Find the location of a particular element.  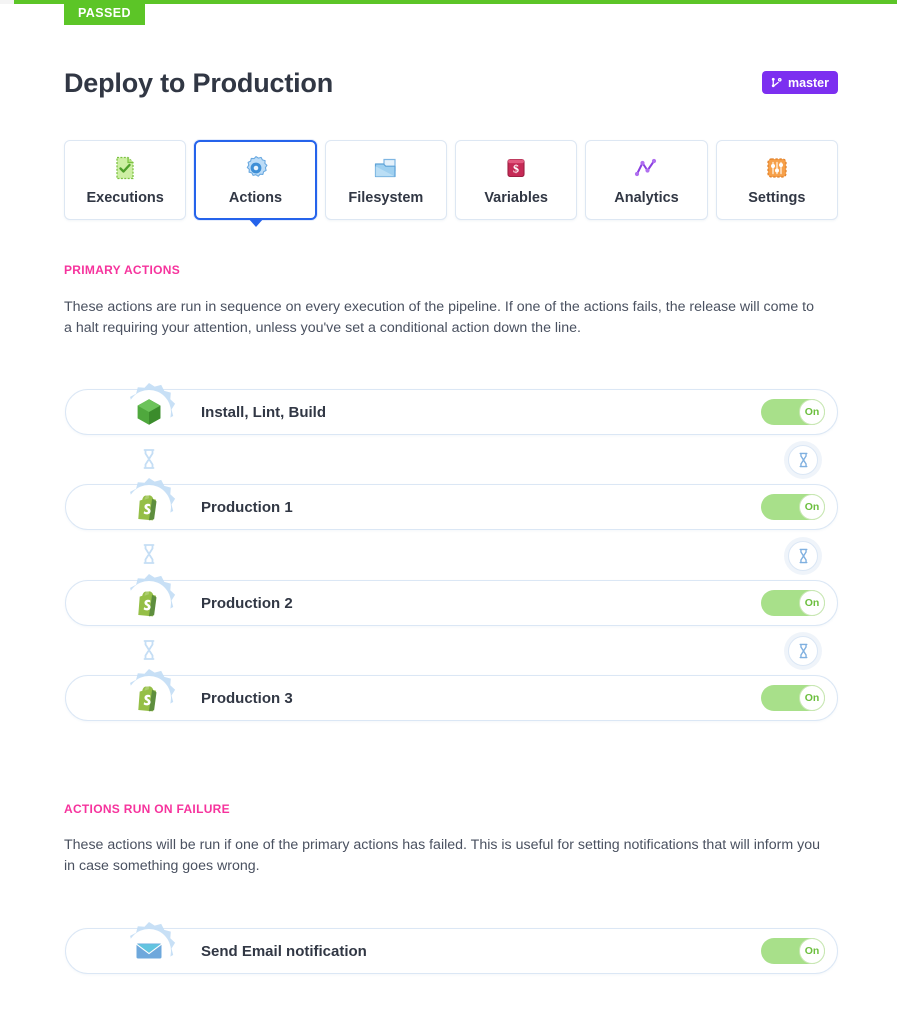

tab-settings: Settings is located at coordinates (776, 180).